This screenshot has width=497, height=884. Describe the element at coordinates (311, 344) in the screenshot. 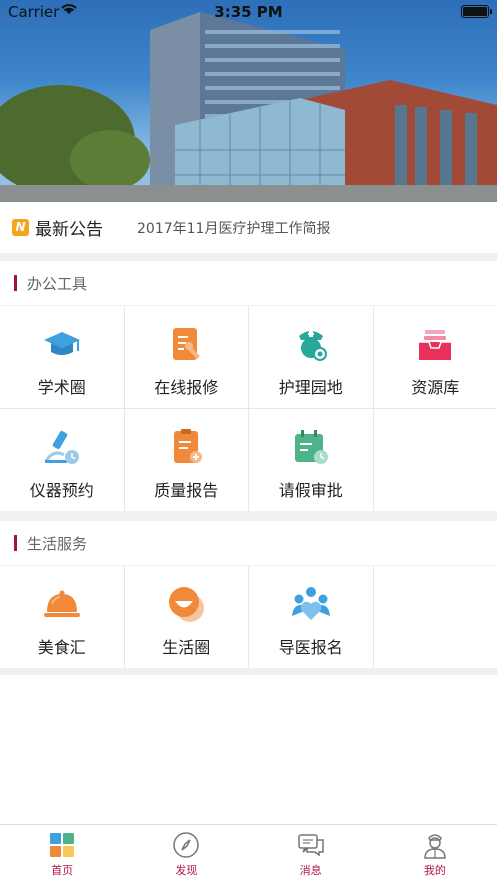

I see `nurse-icon` at that location.